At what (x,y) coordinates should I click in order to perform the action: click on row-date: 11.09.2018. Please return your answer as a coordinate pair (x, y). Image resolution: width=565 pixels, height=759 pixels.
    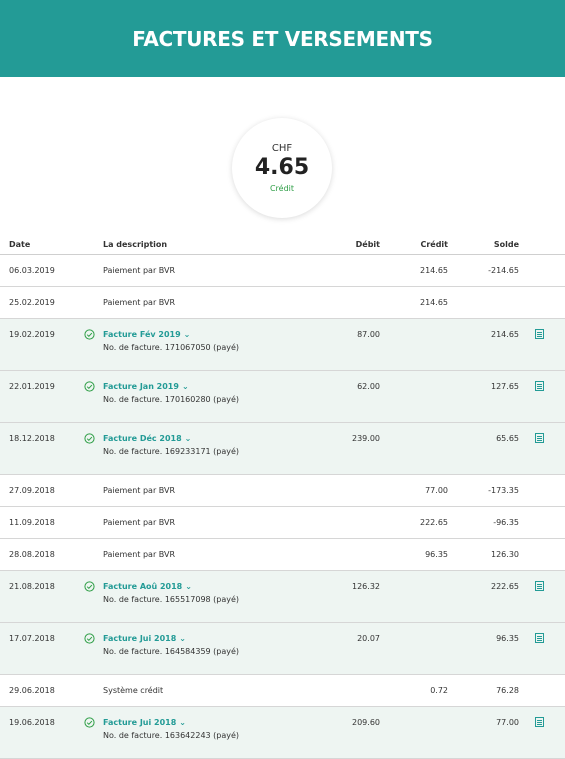
    Looking at the image, I should click on (32, 522).